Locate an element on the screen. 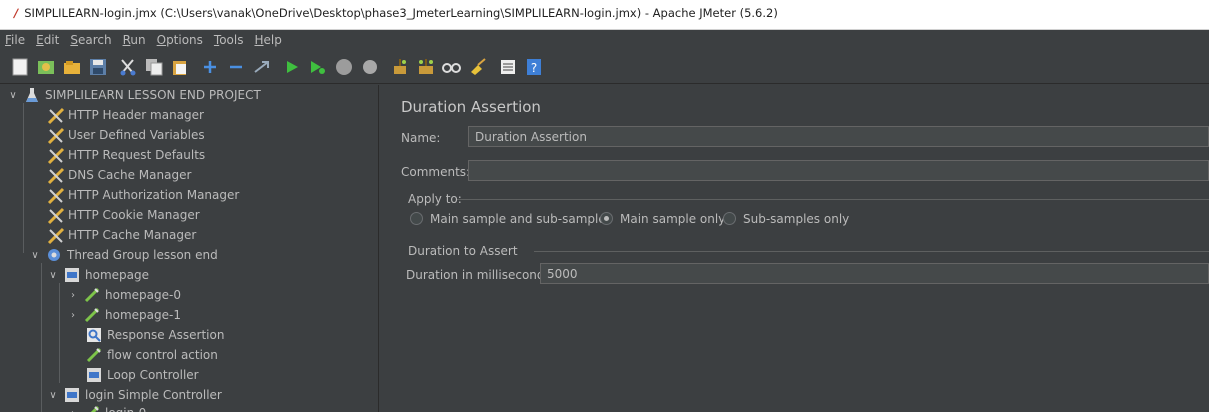 The image size is (1209, 412). radio-label-main-and-sub-samples: Main sample and sub-samples is located at coordinates (521, 219).